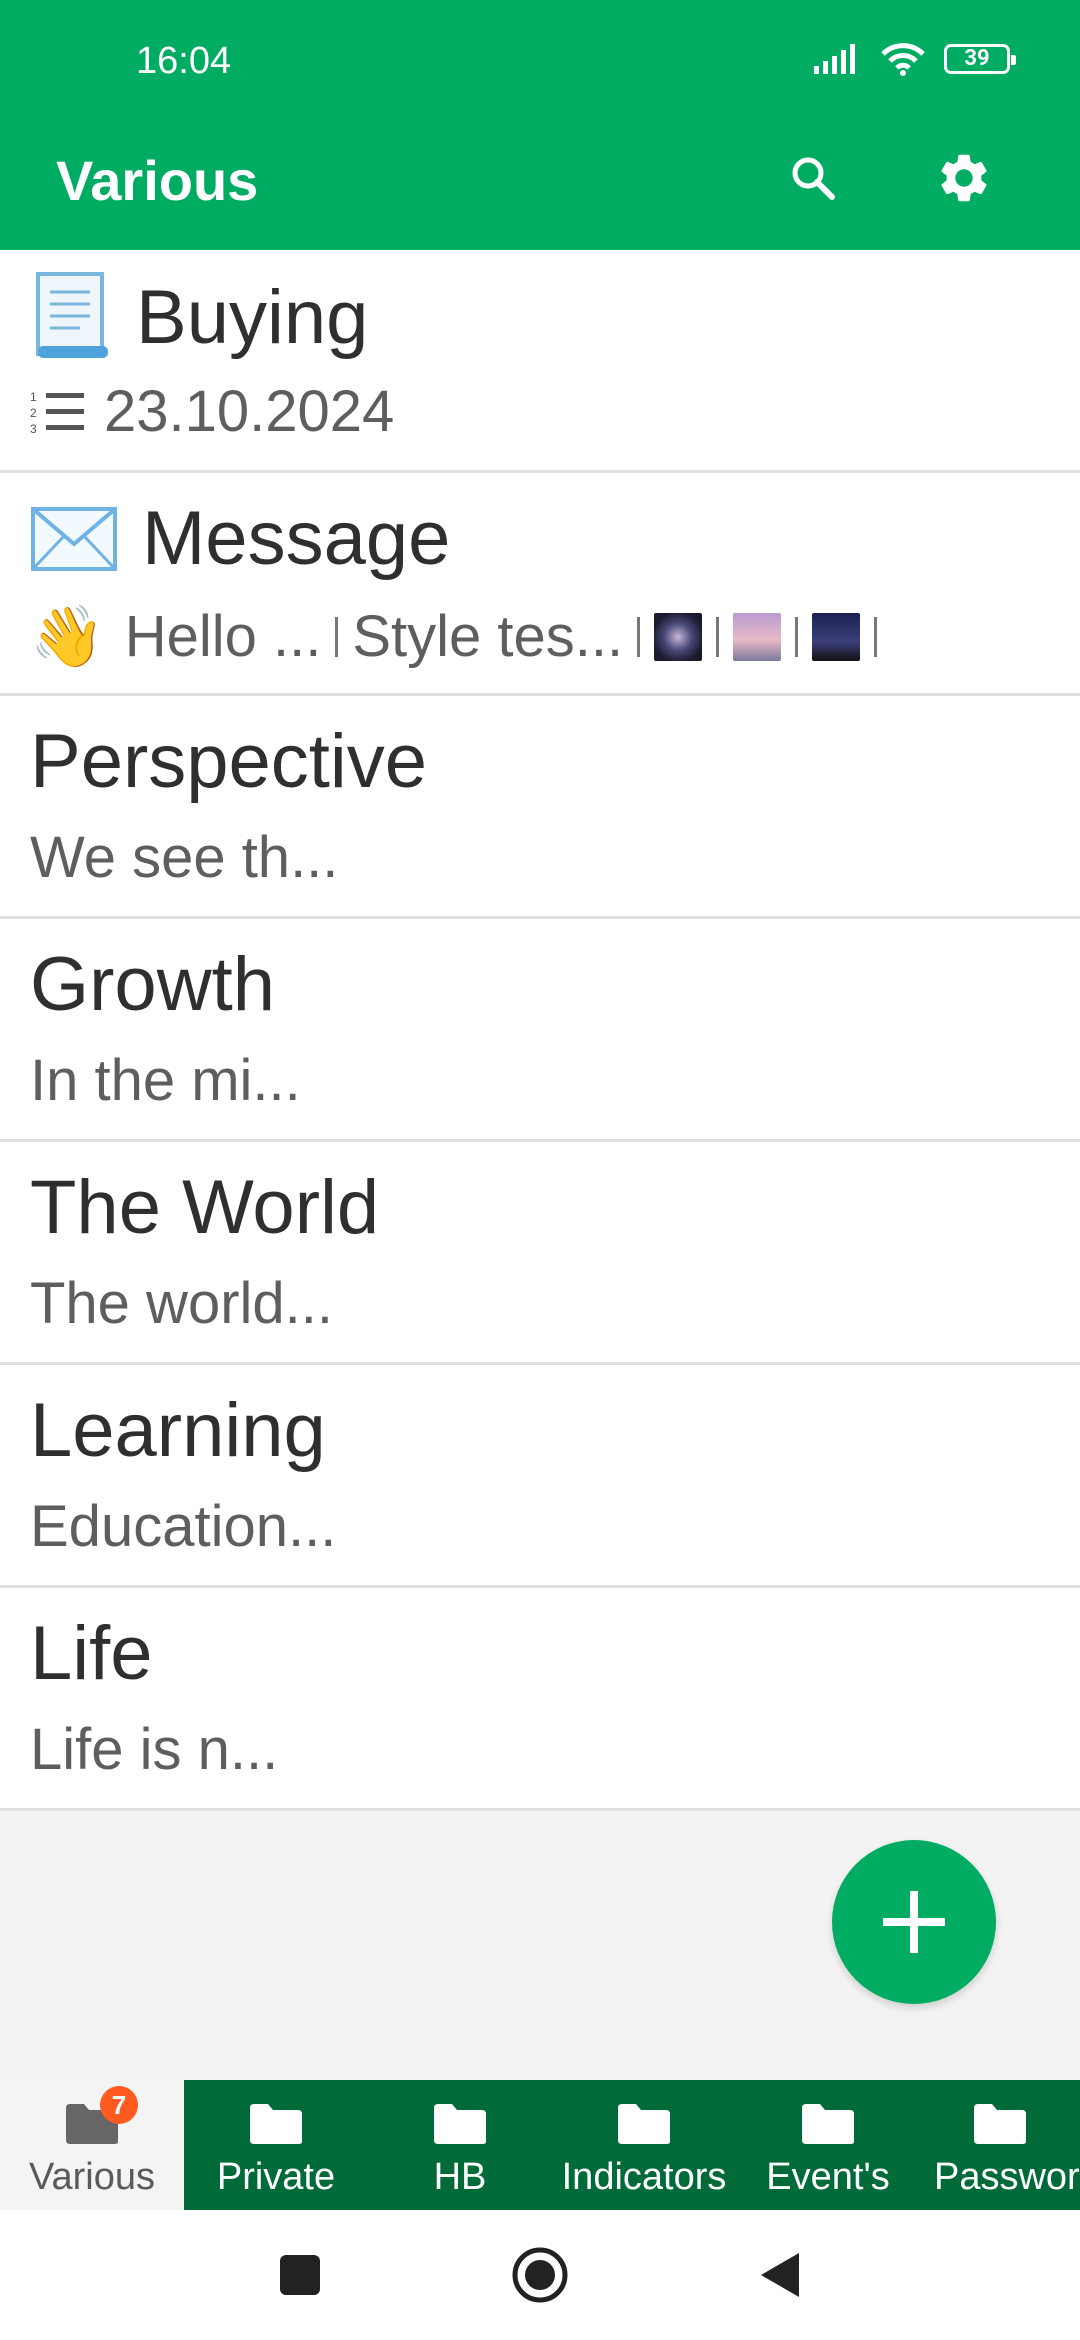 This screenshot has height=2340, width=1080. I want to click on tab-hb: HB, so click(460, 2145).